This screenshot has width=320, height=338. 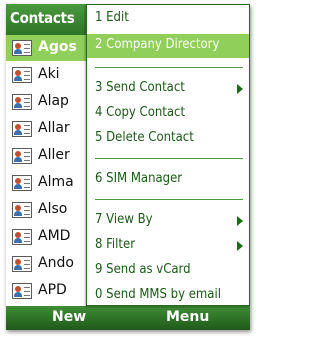 What do you see at coordinates (53, 209) in the screenshot?
I see `contact-name: Also` at bounding box center [53, 209].